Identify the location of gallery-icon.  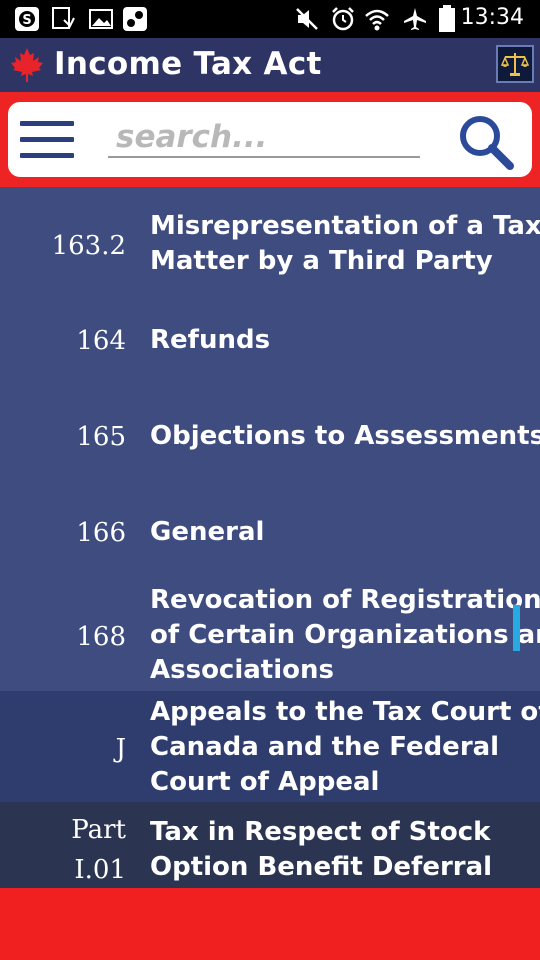
(101, 19).